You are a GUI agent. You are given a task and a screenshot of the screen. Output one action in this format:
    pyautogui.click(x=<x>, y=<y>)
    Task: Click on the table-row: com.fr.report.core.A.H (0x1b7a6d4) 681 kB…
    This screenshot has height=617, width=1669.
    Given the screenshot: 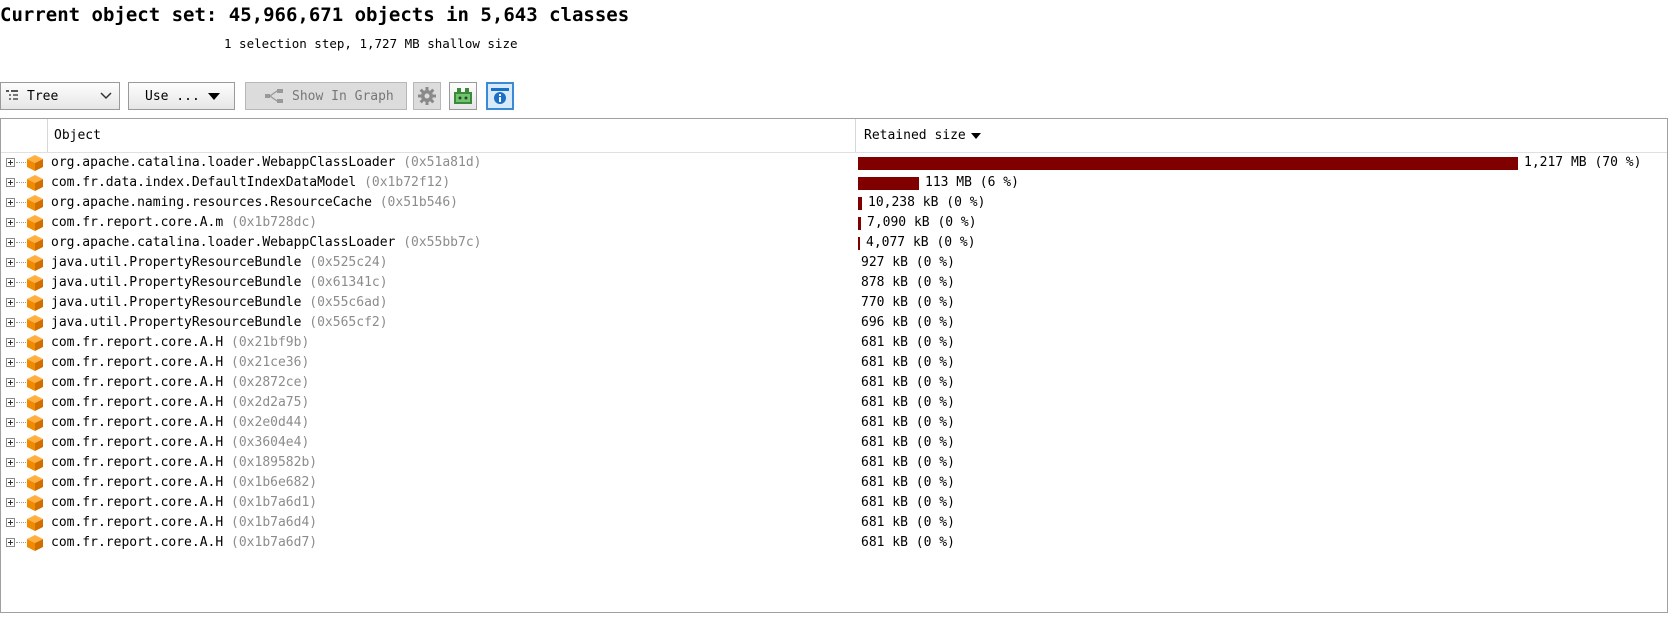 What is the action you would take?
    pyautogui.click(x=834, y=523)
    